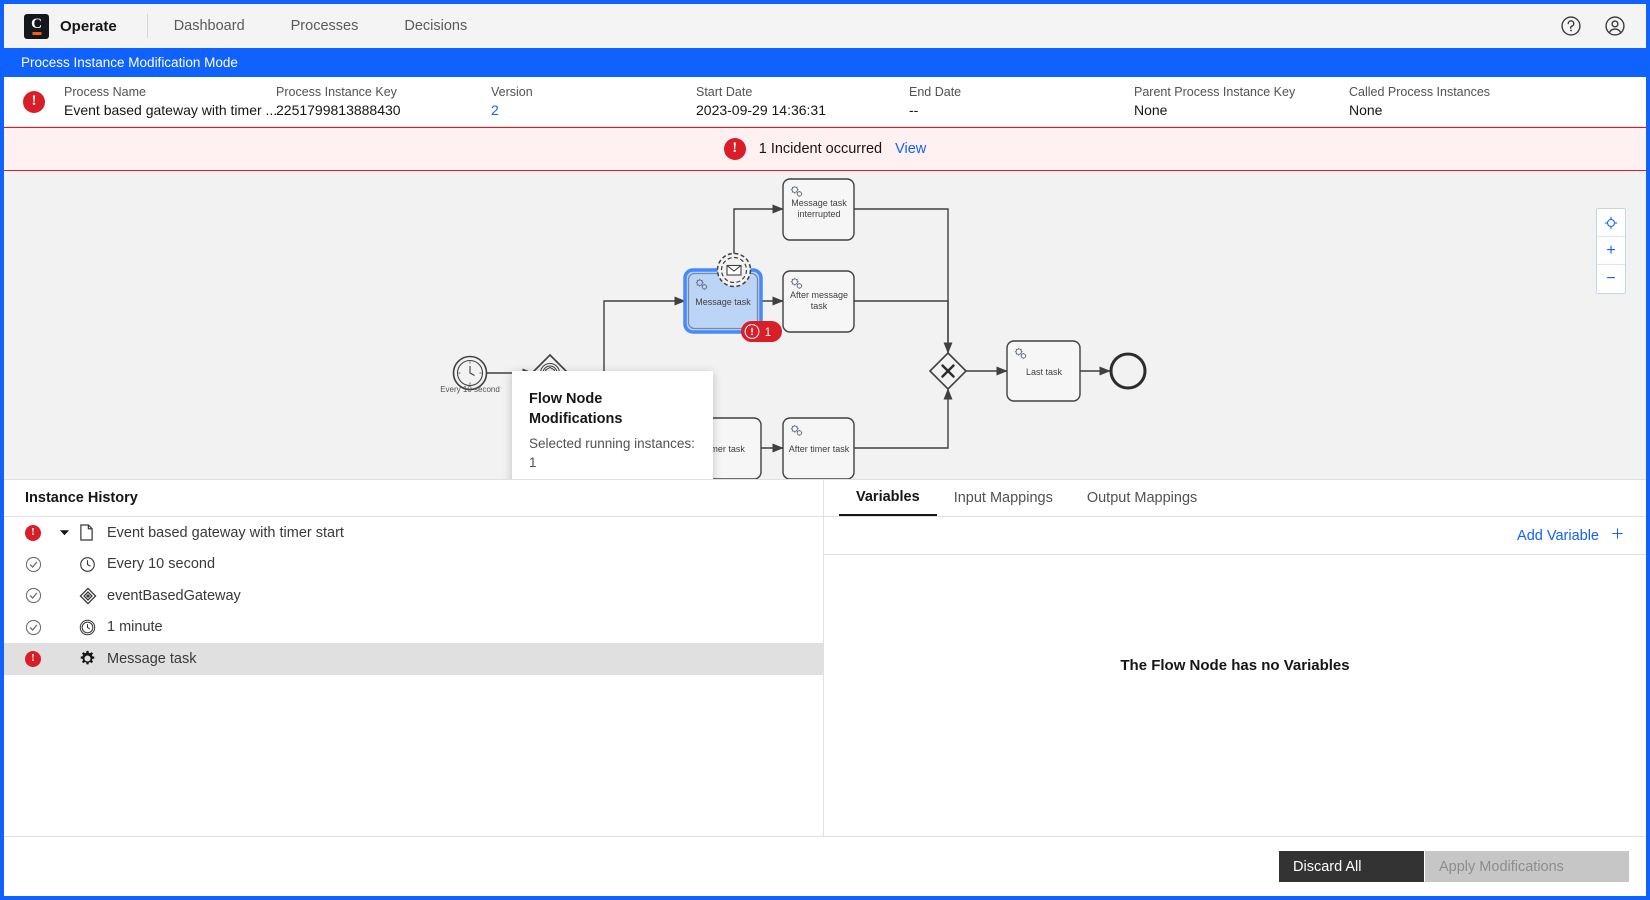  I want to click on incident-banner: ! 1 Incident occurred View, so click(825, 149).